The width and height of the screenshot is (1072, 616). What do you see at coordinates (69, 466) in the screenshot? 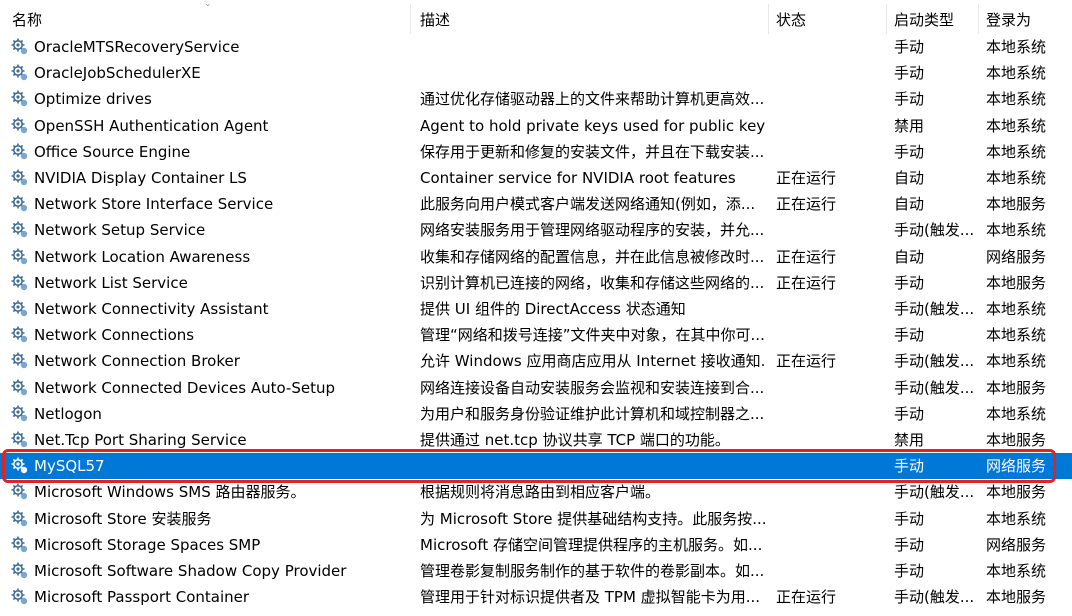
I see `service-name: MySQL57` at bounding box center [69, 466].